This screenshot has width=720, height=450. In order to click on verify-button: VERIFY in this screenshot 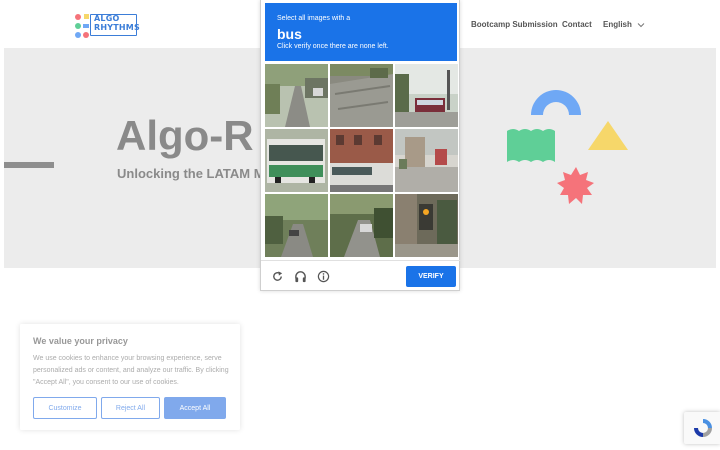, I will do `click(431, 276)`.